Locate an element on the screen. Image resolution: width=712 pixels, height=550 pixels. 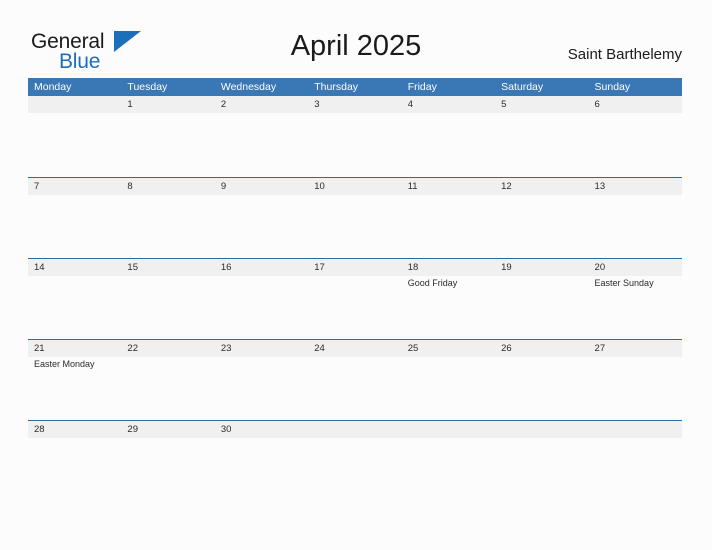
week-row: 28 29 30 is located at coordinates (355, 460).